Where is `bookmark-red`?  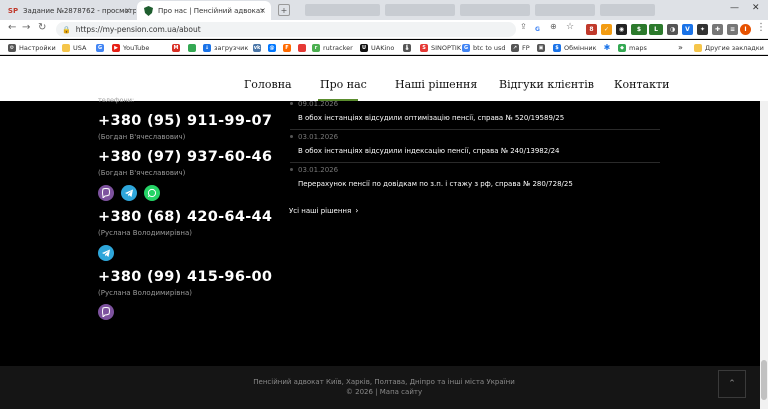 bookmark-red is located at coordinates (303, 47).